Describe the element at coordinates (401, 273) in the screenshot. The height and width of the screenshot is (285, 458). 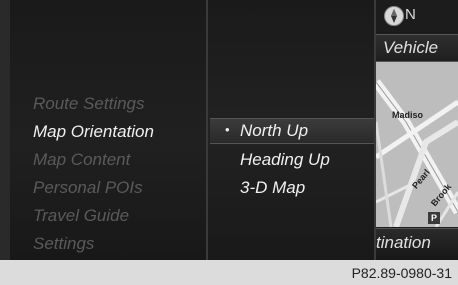
I see `figure-code: P82.89-0980-31` at that location.